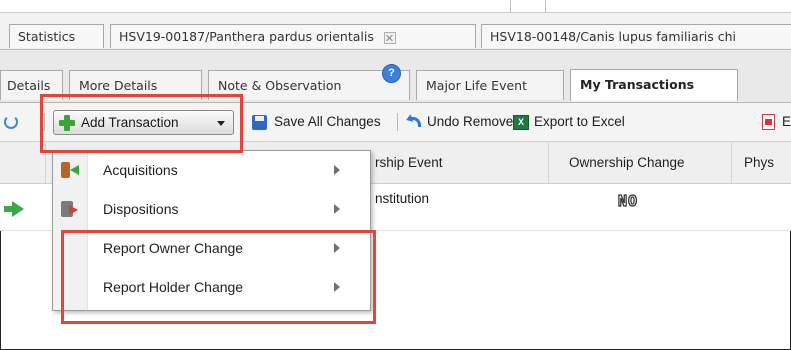 The image size is (791, 350). I want to click on tab-hsv19-00187: HSV19-00187/Panthera pardus orientalis, so click(293, 36).